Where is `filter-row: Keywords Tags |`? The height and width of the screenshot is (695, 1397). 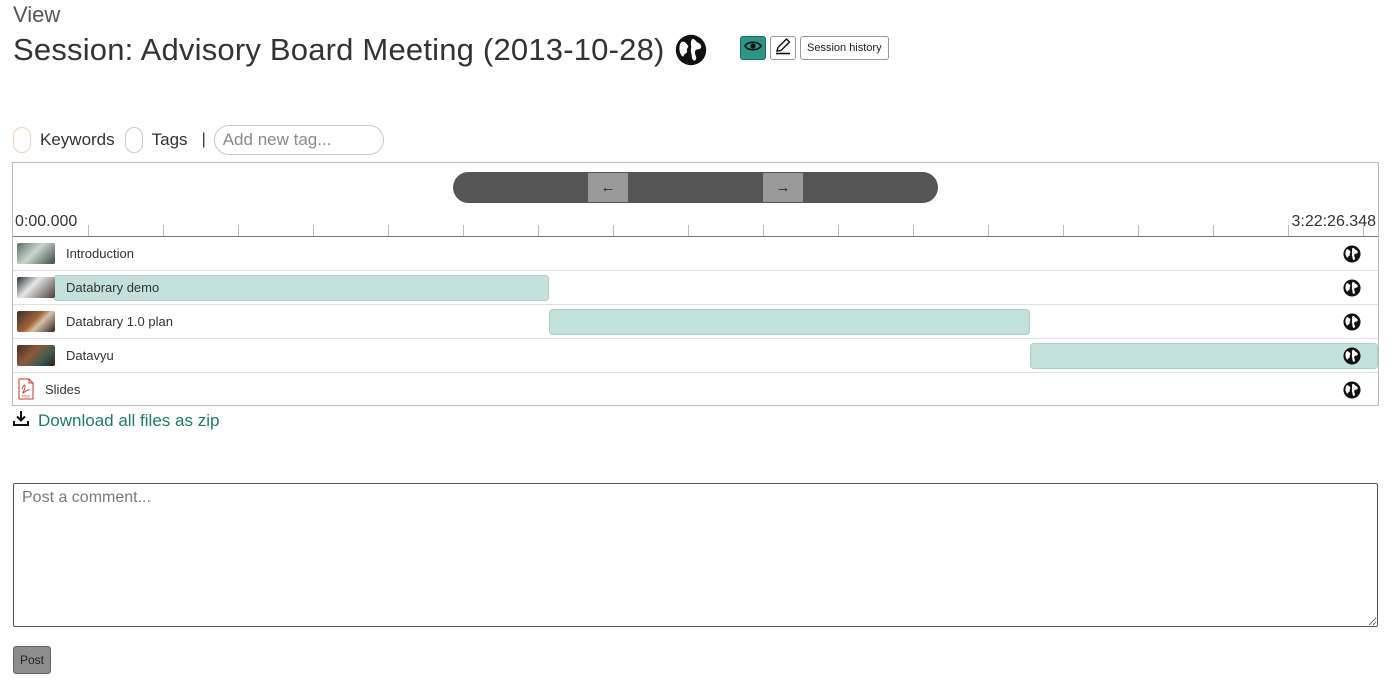 filter-row: Keywords Tags | is located at coordinates (198, 140).